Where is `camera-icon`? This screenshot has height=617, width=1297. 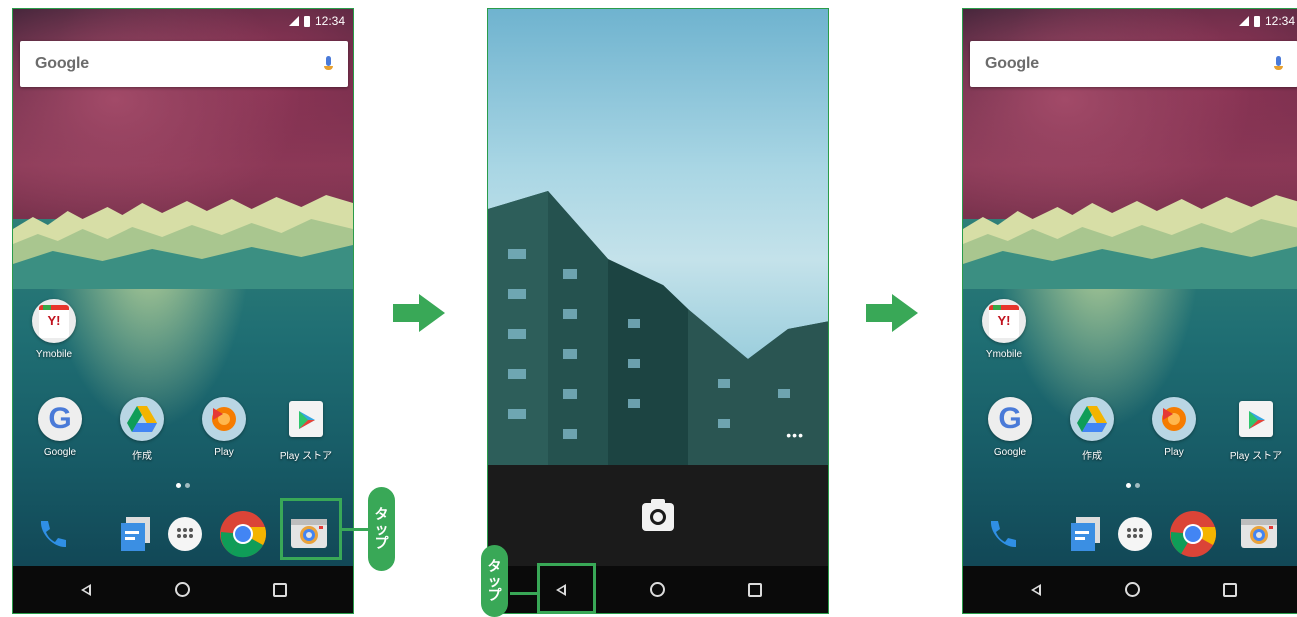 camera-icon is located at coordinates (1259, 533).